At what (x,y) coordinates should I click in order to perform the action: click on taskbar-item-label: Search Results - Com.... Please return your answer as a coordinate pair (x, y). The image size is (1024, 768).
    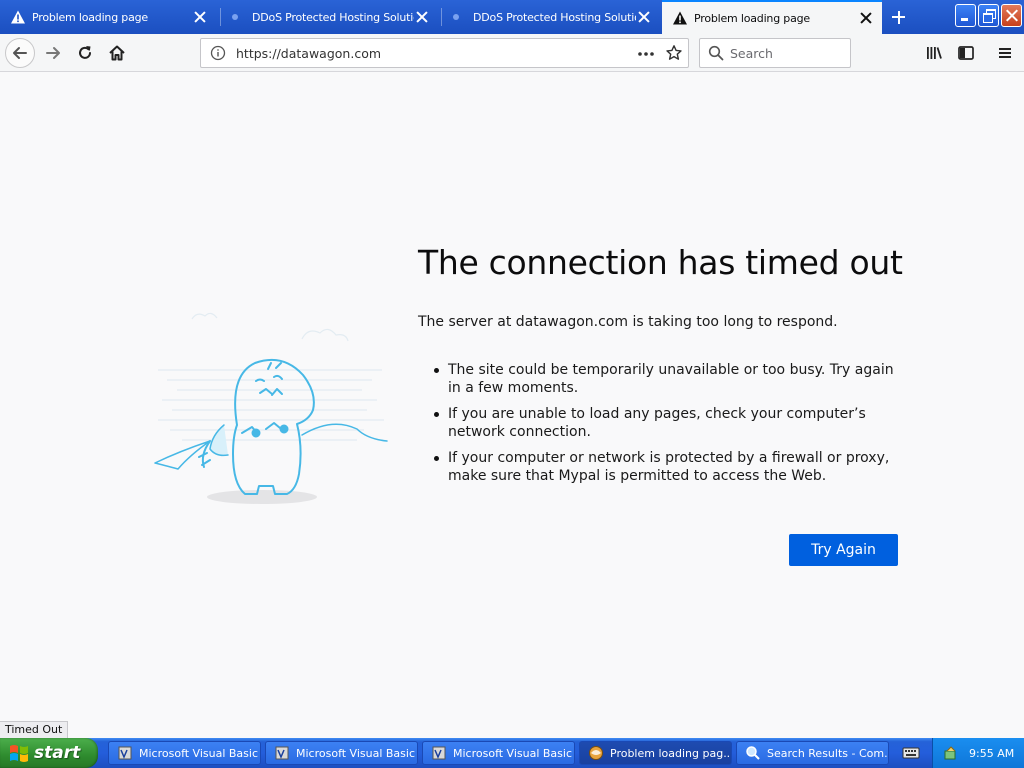
    Looking at the image, I should click on (827, 753).